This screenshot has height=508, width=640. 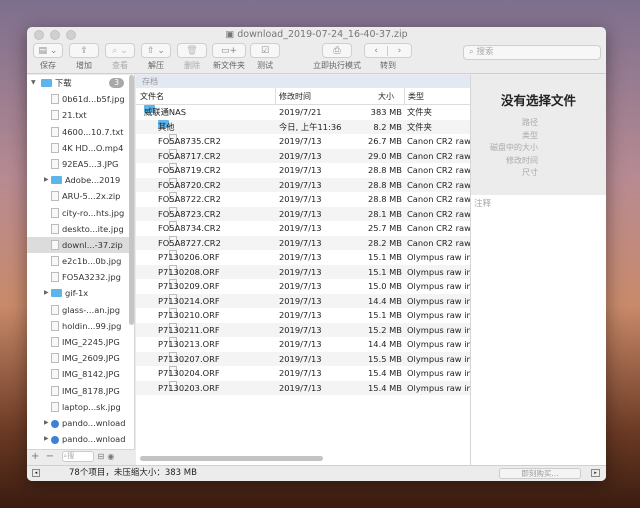 I want to click on sidebar-item: IMG_8178.JPG, so click(x=80, y=391).